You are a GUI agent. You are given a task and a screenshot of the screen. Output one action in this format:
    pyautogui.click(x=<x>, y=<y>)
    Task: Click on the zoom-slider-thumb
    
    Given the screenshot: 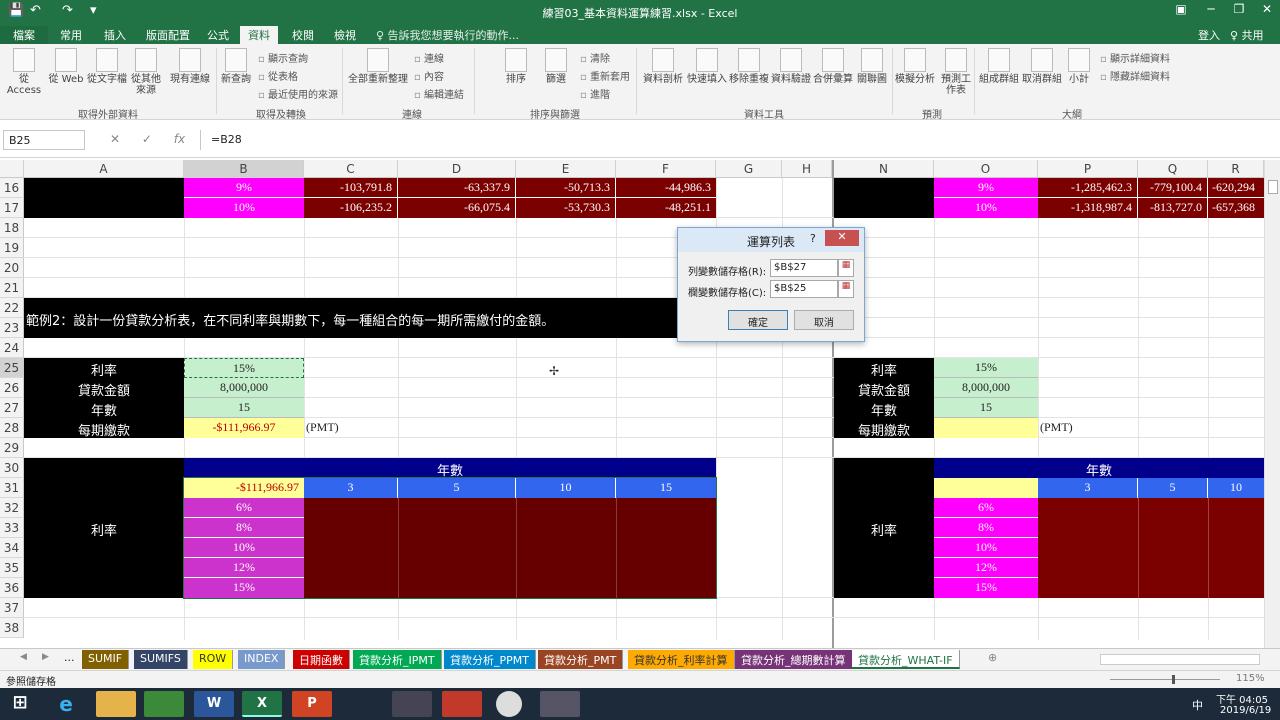 What is the action you would take?
    pyautogui.click(x=1173, y=679)
    